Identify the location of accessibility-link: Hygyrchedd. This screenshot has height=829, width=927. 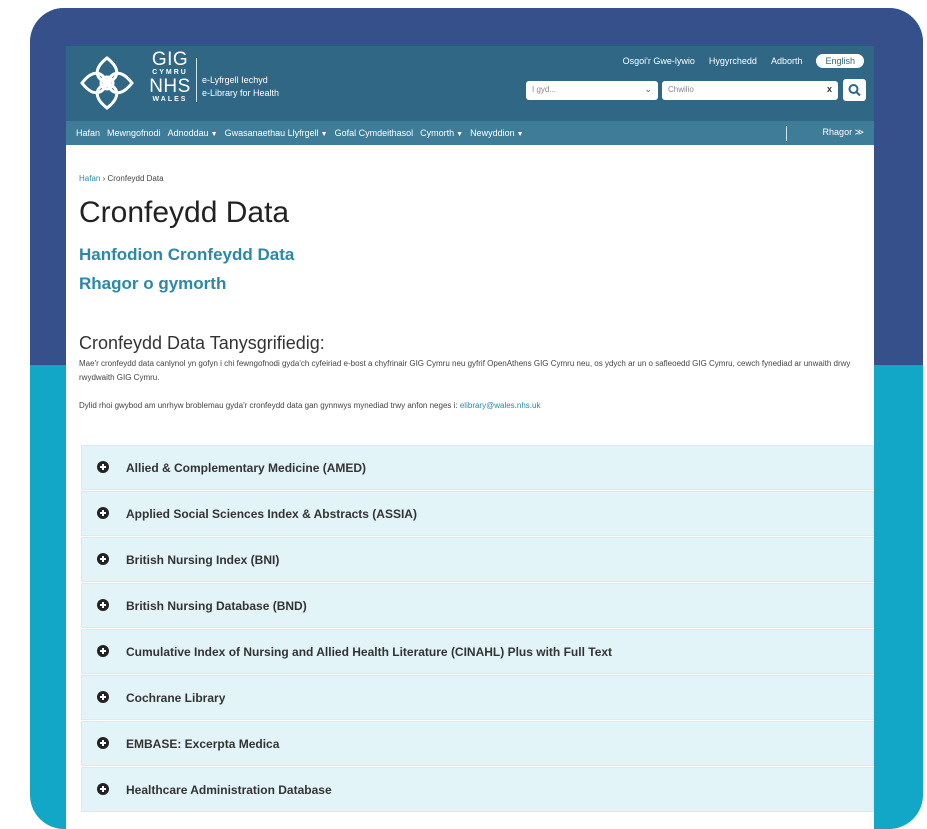
(733, 61).